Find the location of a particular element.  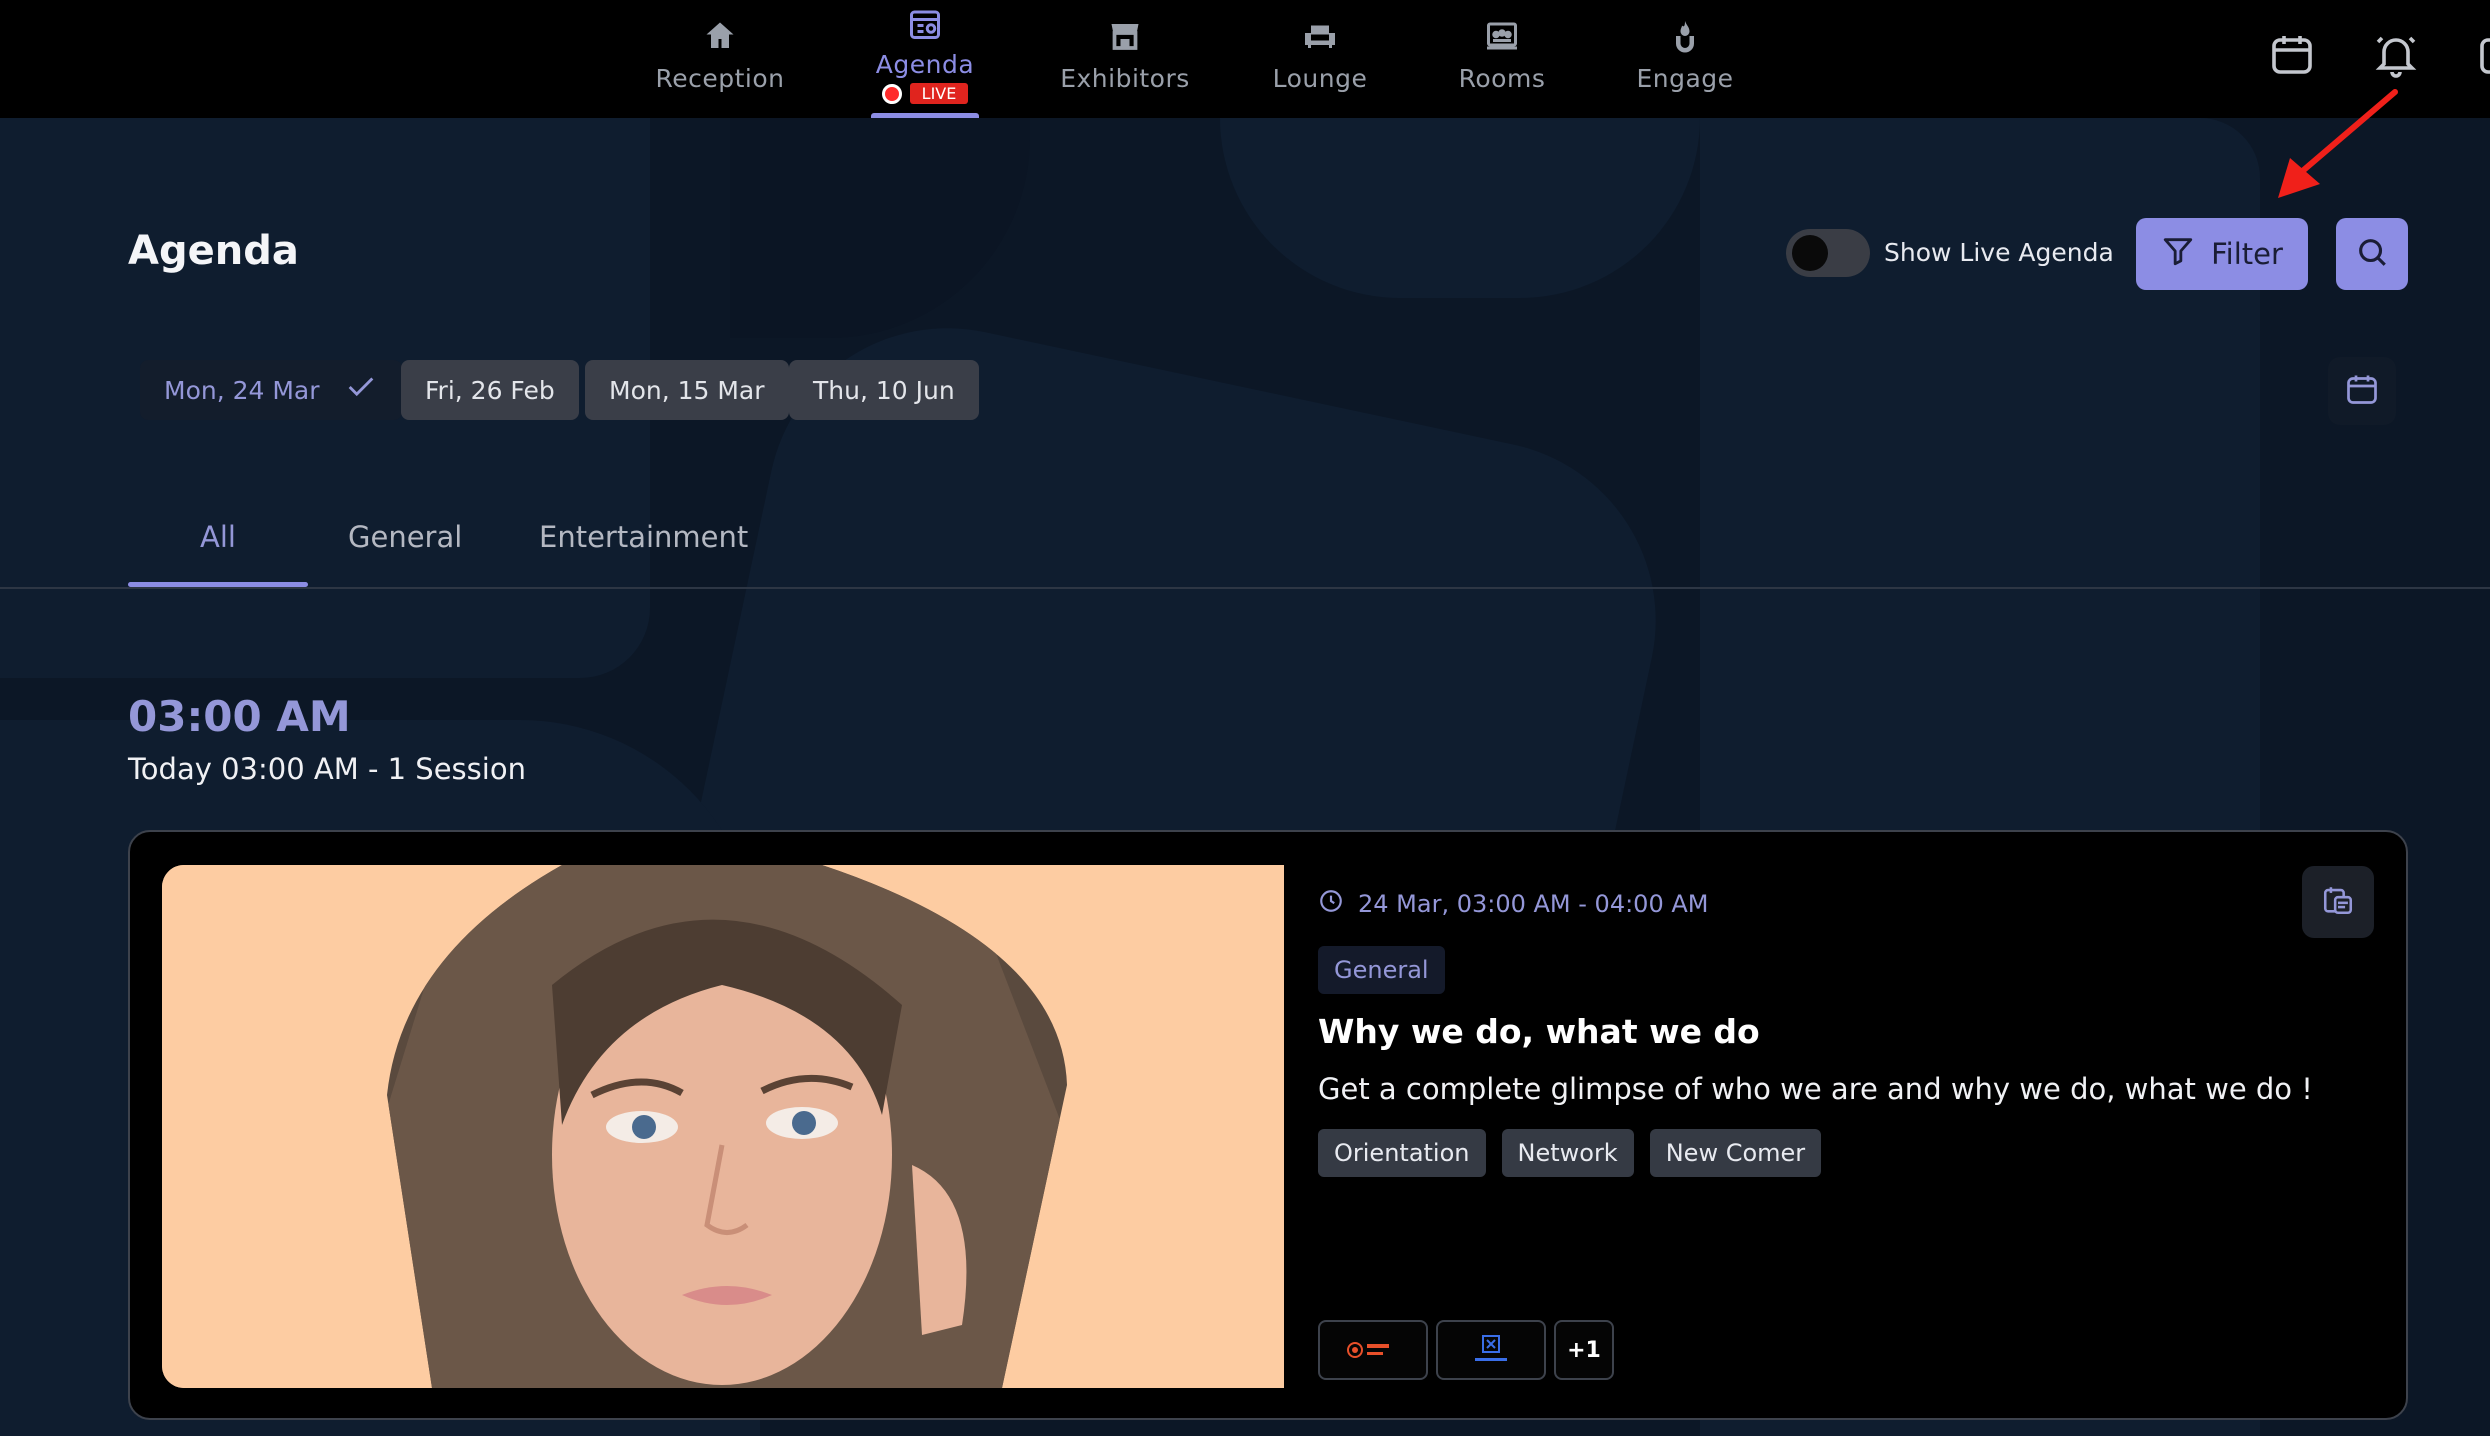

annotation-arrow-icon is located at coordinates (2338, 143).